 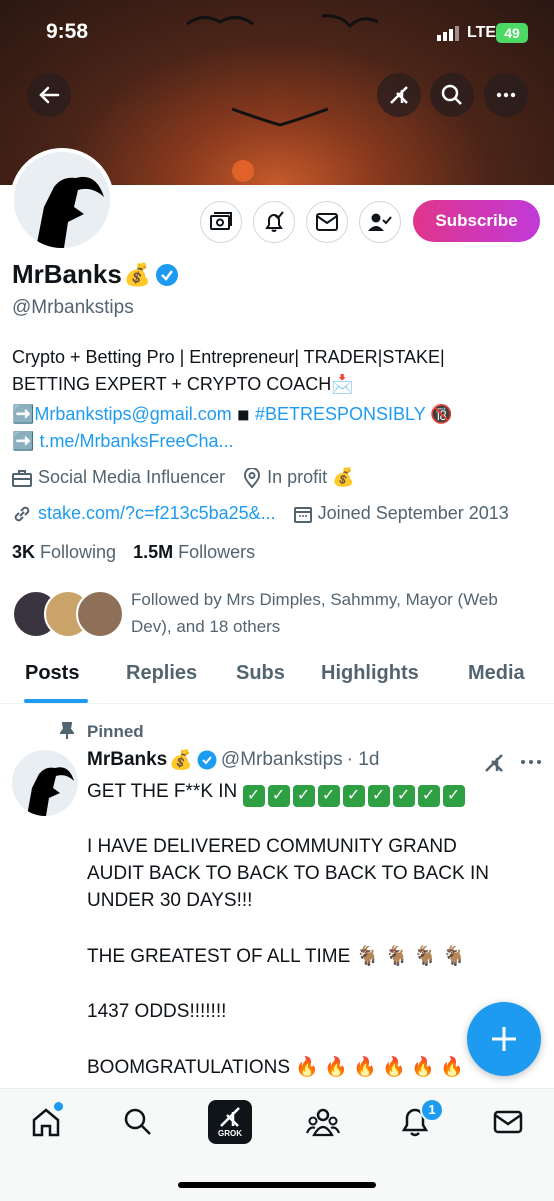 What do you see at coordinates (441, 414) in the screenshot?
I see `no-under-18-emoji: 🔞` at bounding box center [441, 414].